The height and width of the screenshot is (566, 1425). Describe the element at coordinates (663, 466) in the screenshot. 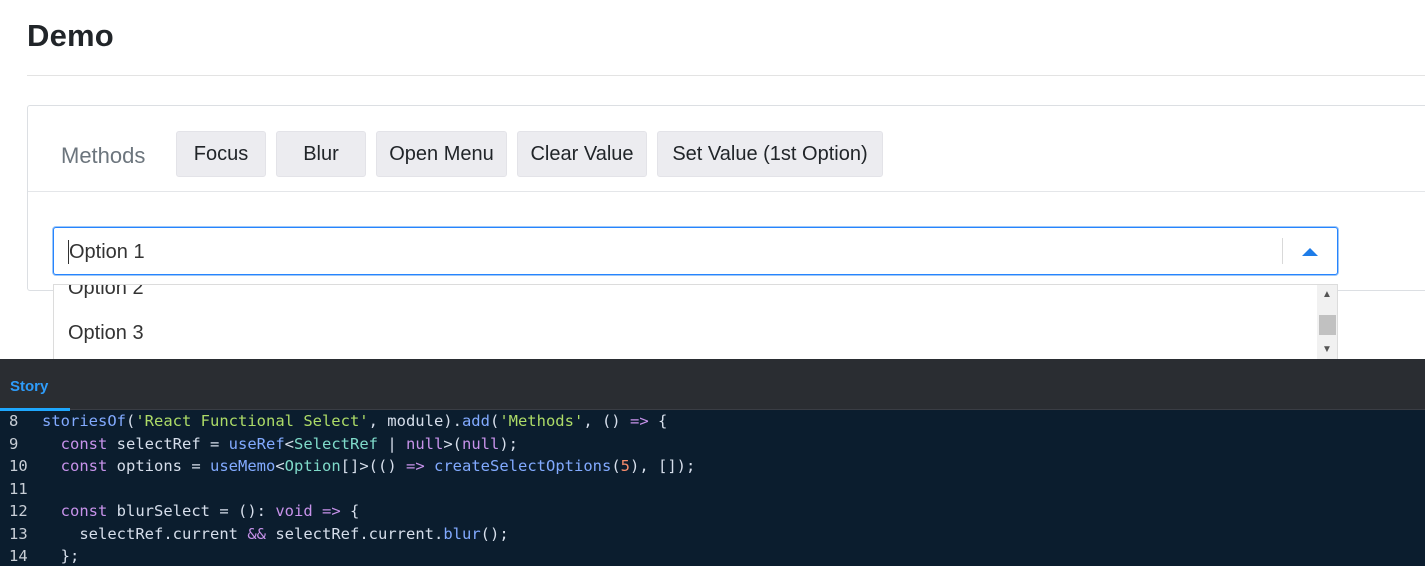

I see `code-token: ), []);` at that location.